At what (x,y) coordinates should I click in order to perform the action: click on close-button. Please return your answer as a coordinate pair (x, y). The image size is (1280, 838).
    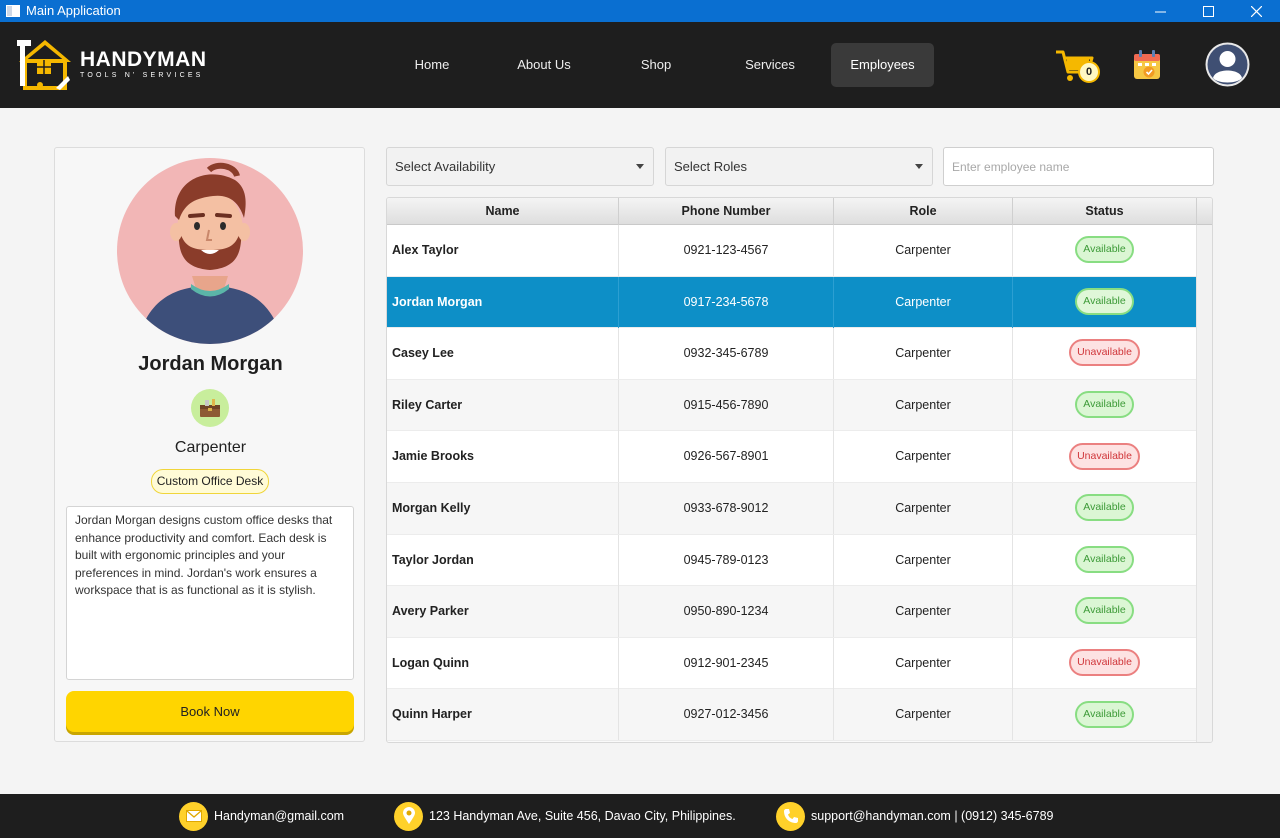
    Looking at the image, I should click on (1256, 11).